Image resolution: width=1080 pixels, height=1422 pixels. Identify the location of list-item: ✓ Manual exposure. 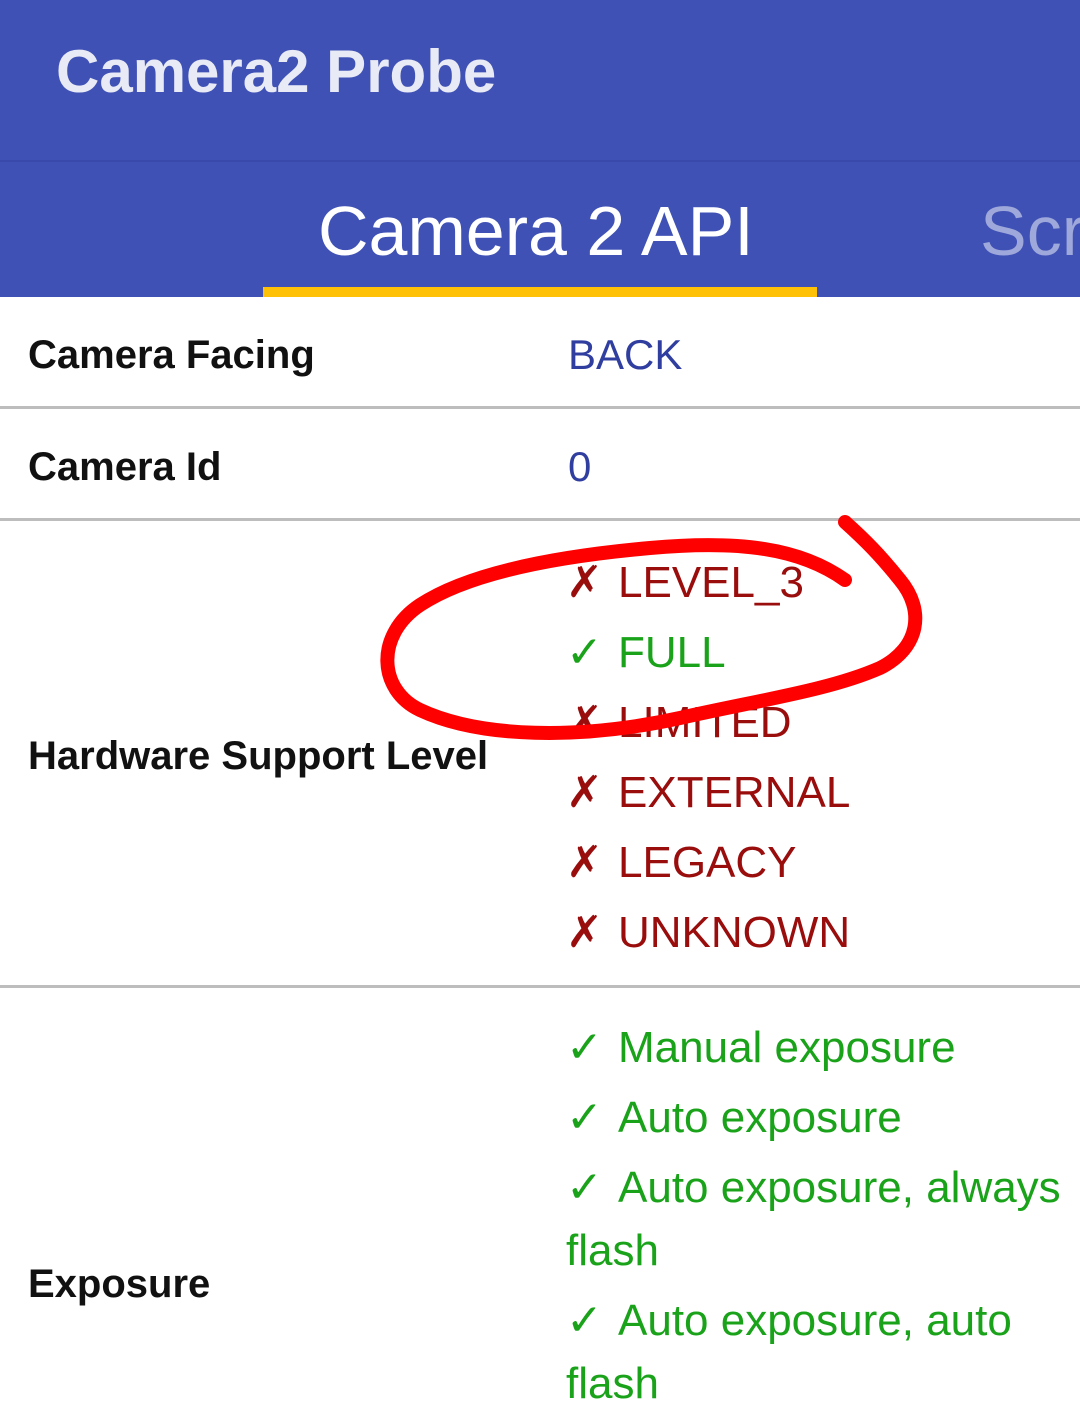
(816, 1047).